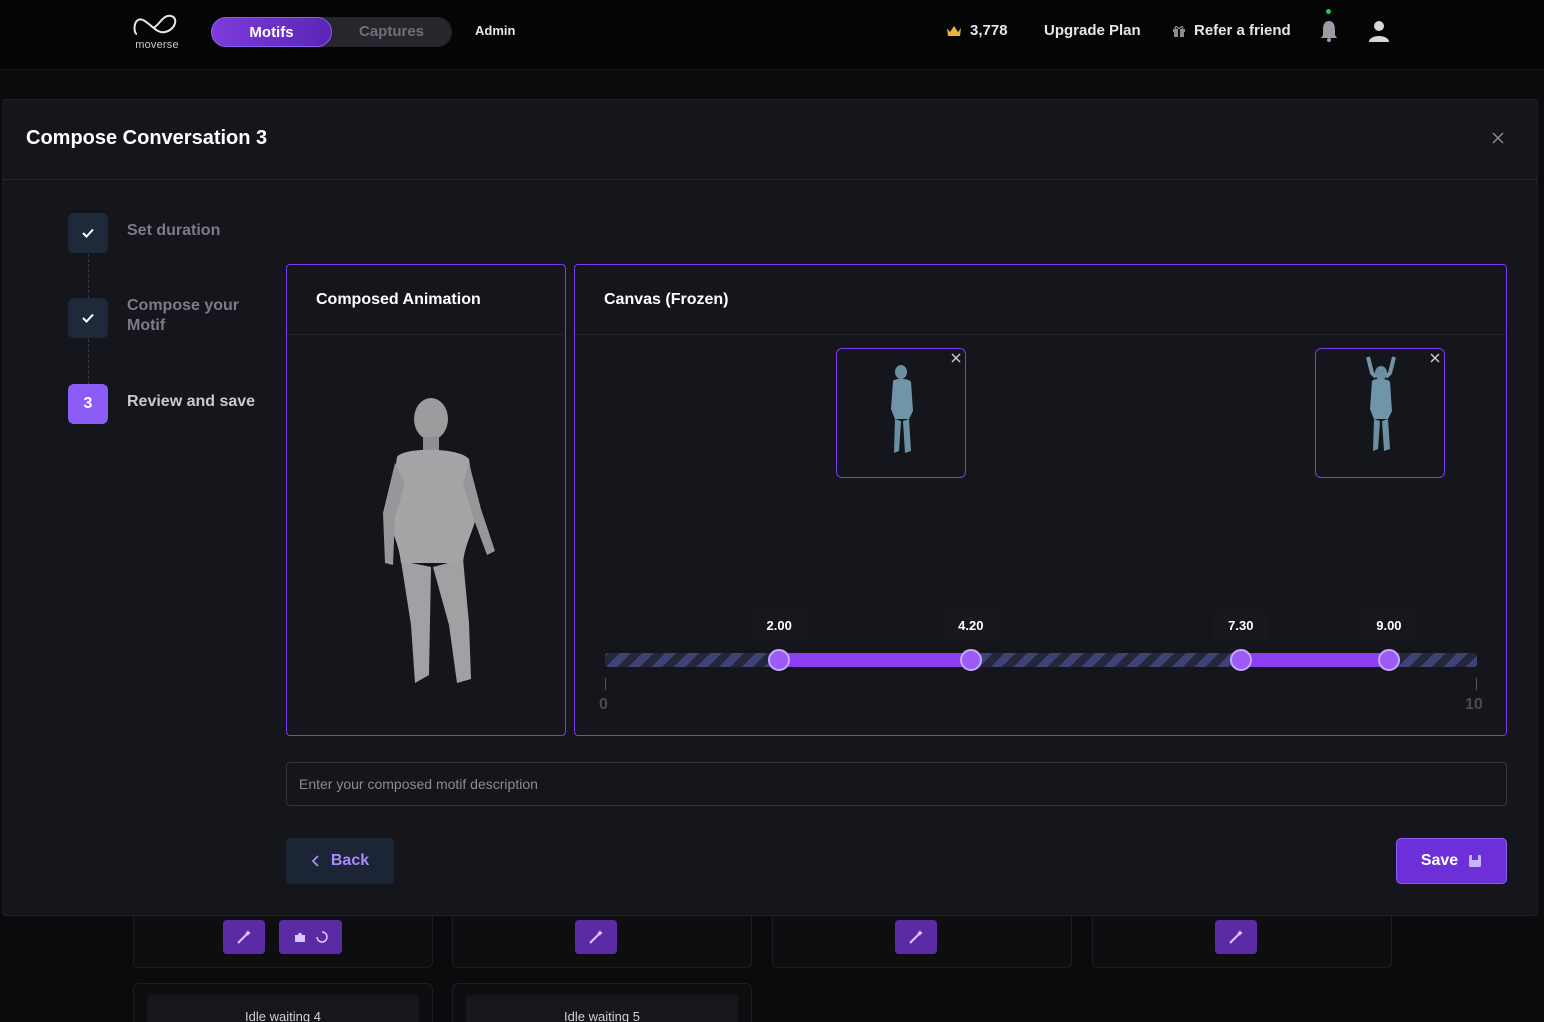  Describe the element at coordinates (666, 299) in the screenshot. I see `panel-title: Canvas (Frozen)` at that location.